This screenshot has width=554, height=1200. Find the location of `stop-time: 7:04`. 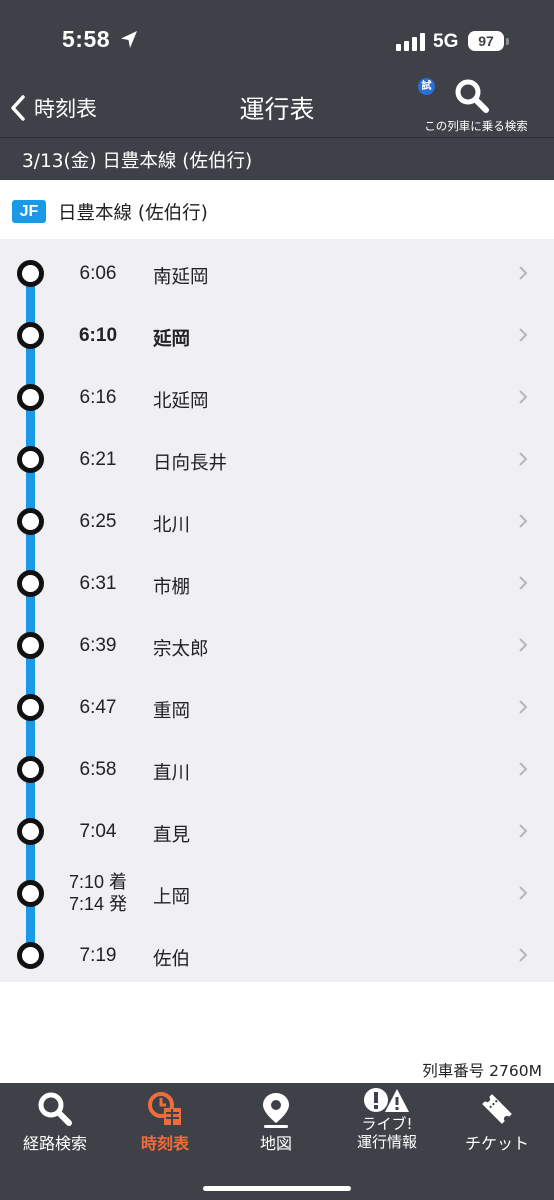

stop-time: 7:04 is located at coordinates (98, 831).